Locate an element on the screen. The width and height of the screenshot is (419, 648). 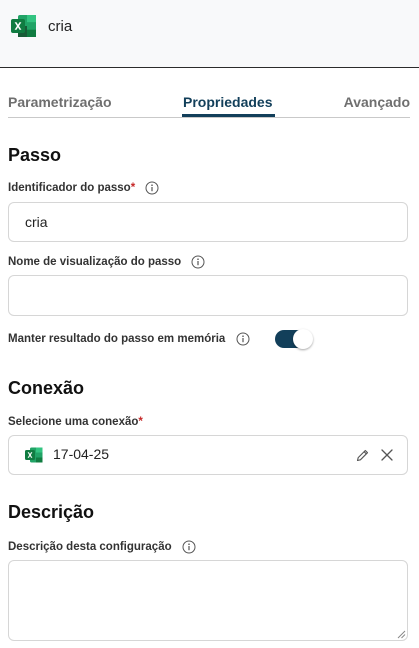
active-tab-indicator is located at coordinates (228, 115).